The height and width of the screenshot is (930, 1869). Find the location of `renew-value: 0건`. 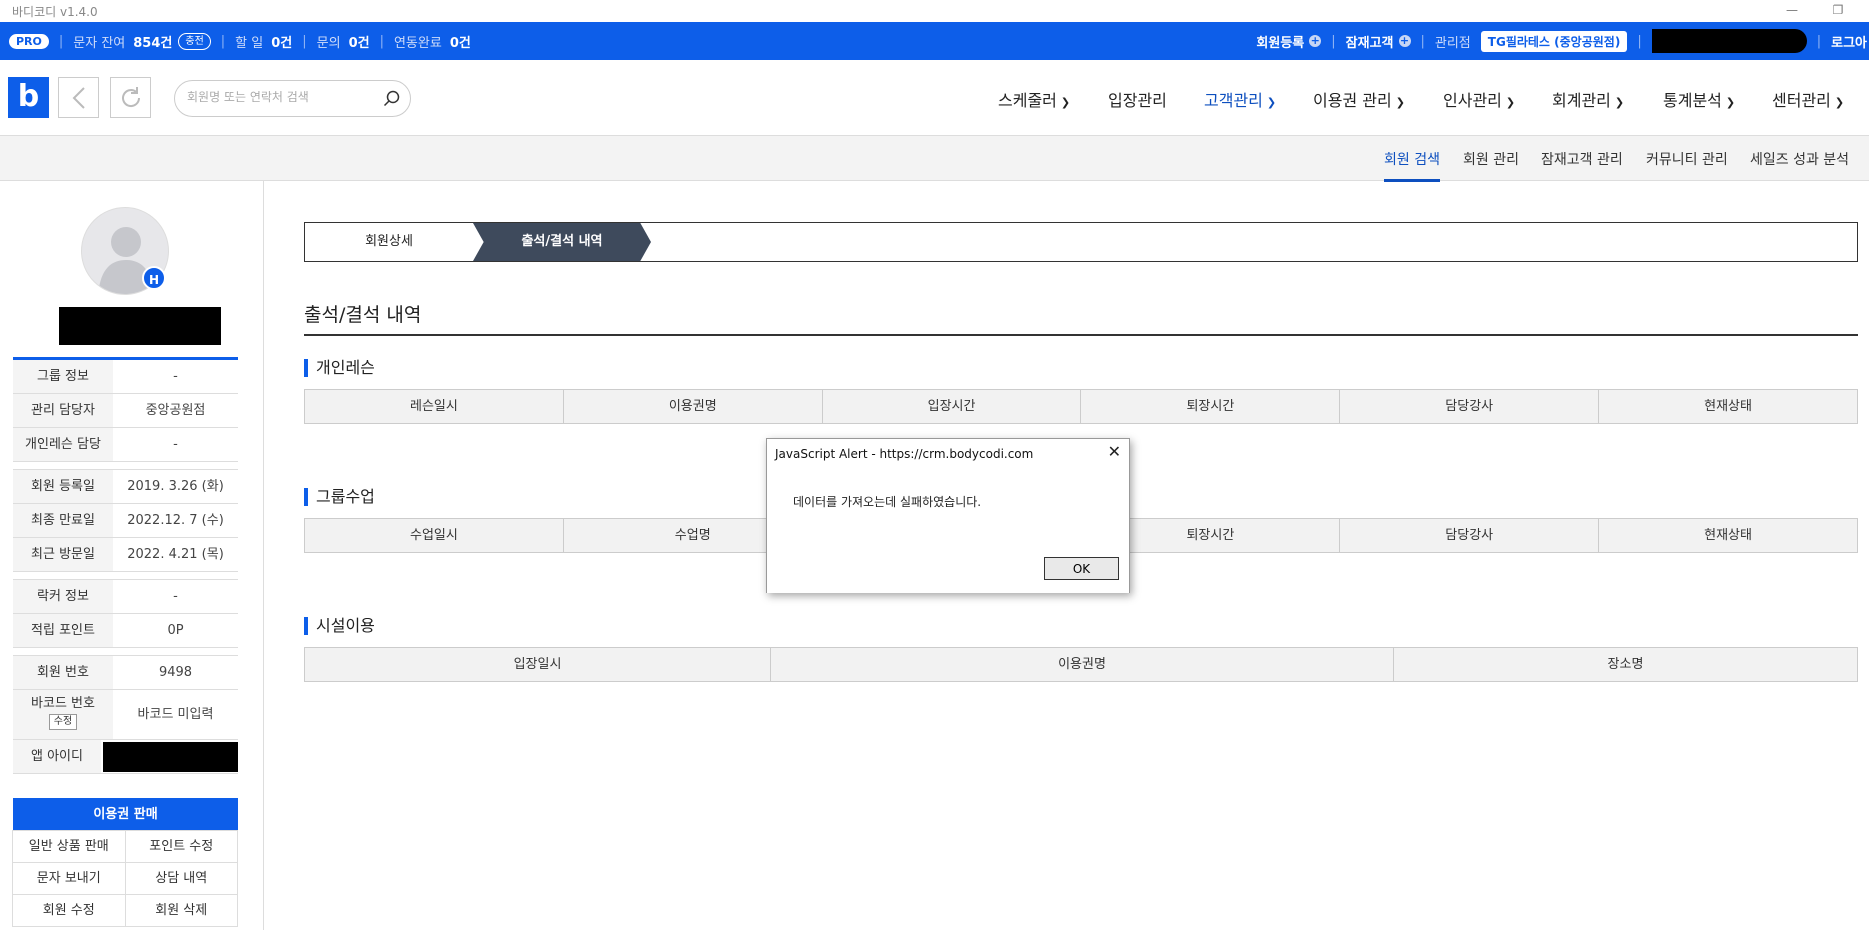

renew-value: 0건 is located at coordinates (460, 41).